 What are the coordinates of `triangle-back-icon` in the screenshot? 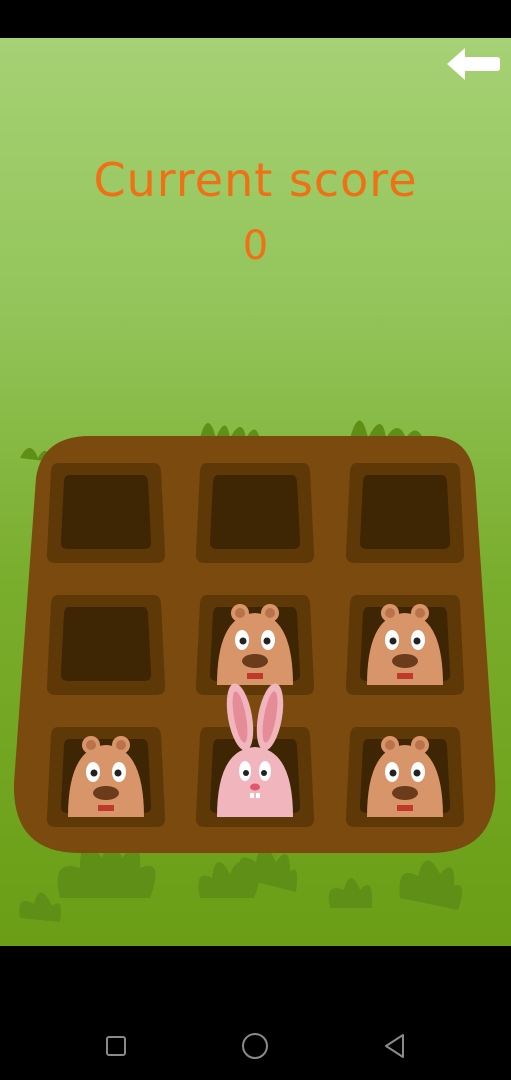 It's located at (395, 1046).